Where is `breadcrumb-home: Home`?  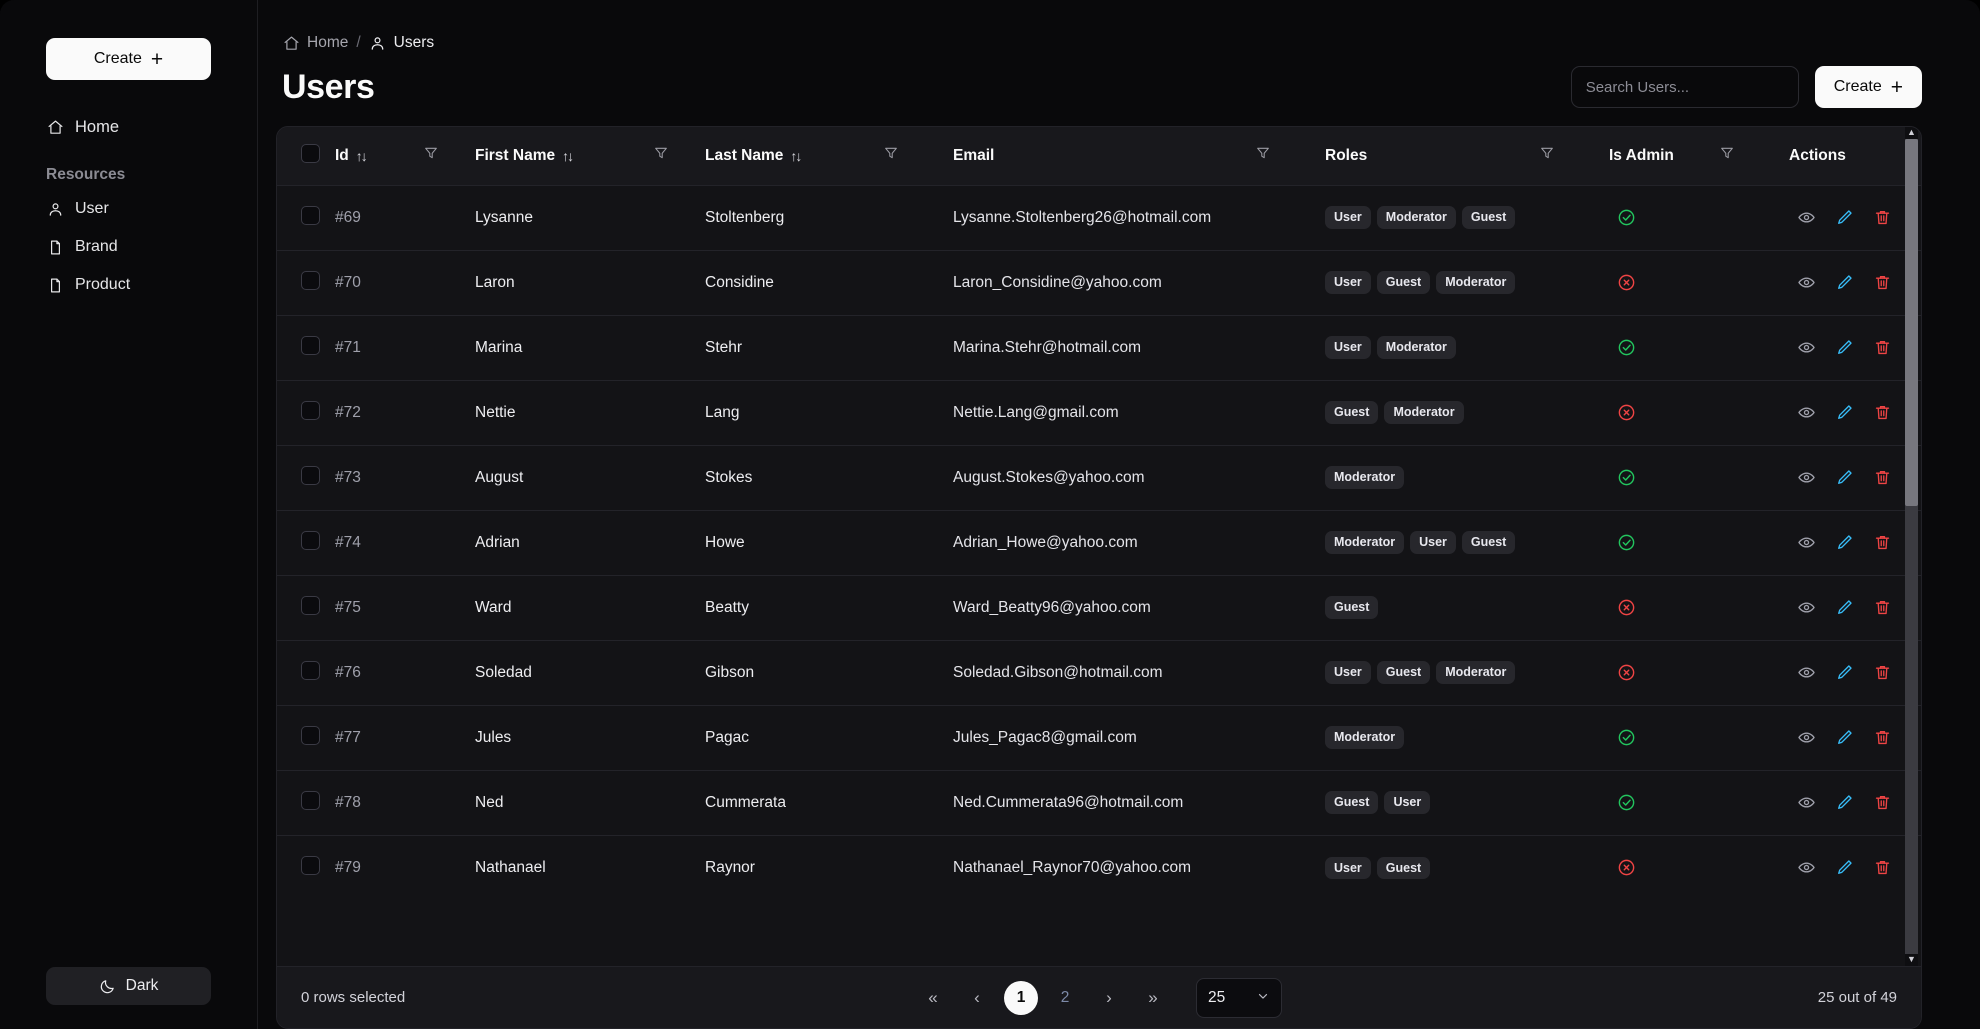
breadcrumb-home: Home is located at coordinates (315, 43).